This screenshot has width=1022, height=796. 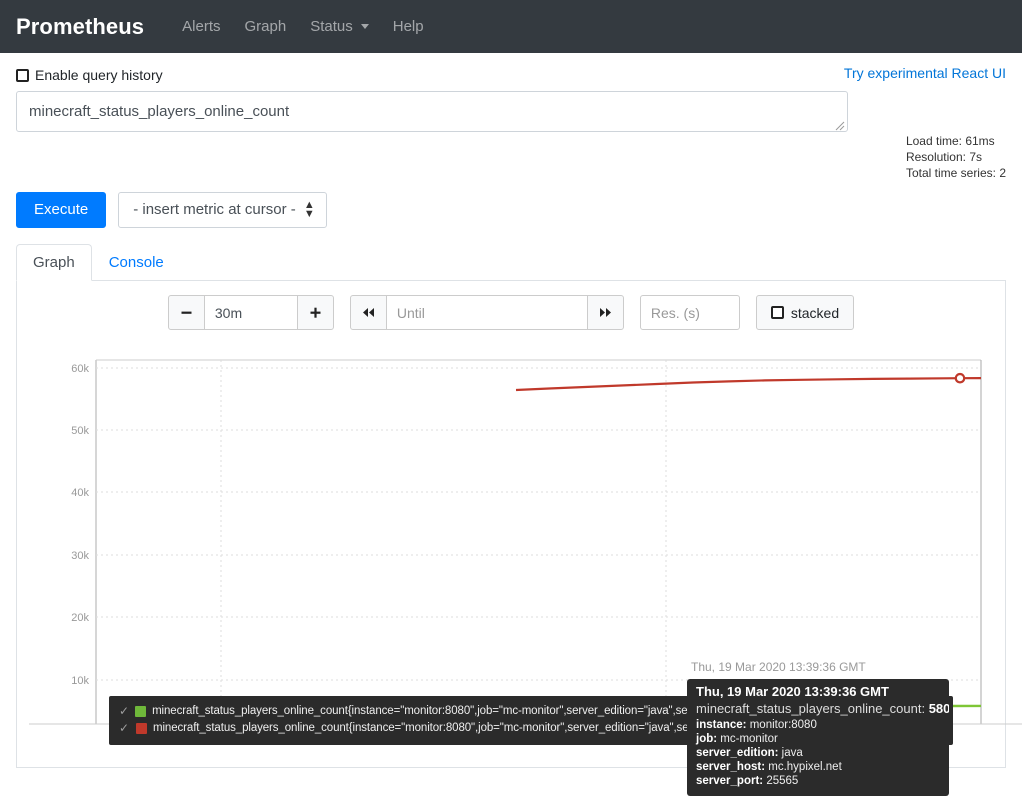 I want to click on rewind-icon, so click(x=368, y=312).